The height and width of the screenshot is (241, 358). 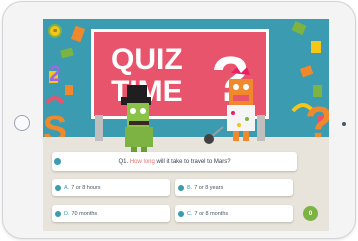 I want to click on answer-letter: B., so click(x=190, y=187).